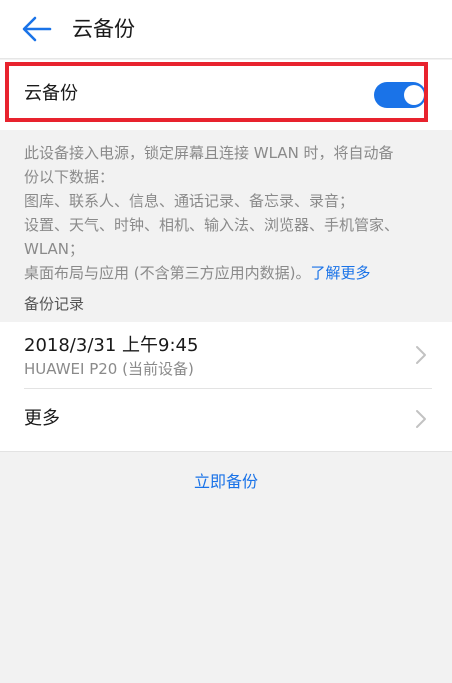  What do you see at coordinates (226, 420) in the screenshot?
I see `more-records-row: 更多` at bounding box center [226, 420].